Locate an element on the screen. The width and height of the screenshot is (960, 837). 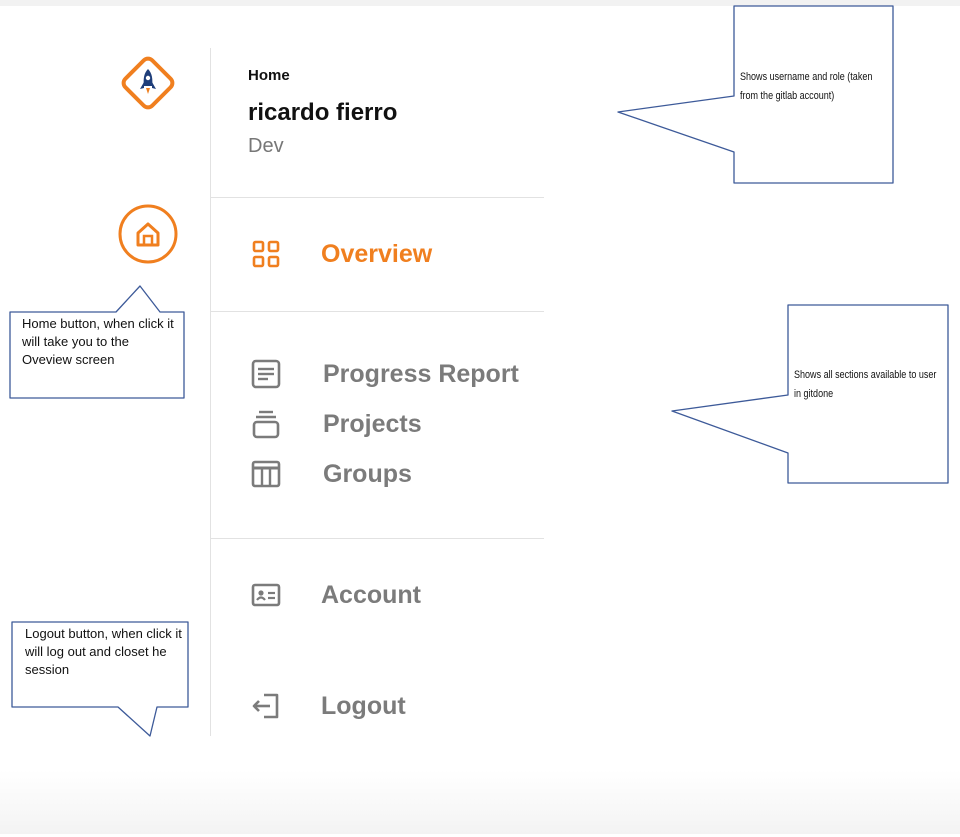
nav-item-logout: Logout is located at coordinates (393, 706).